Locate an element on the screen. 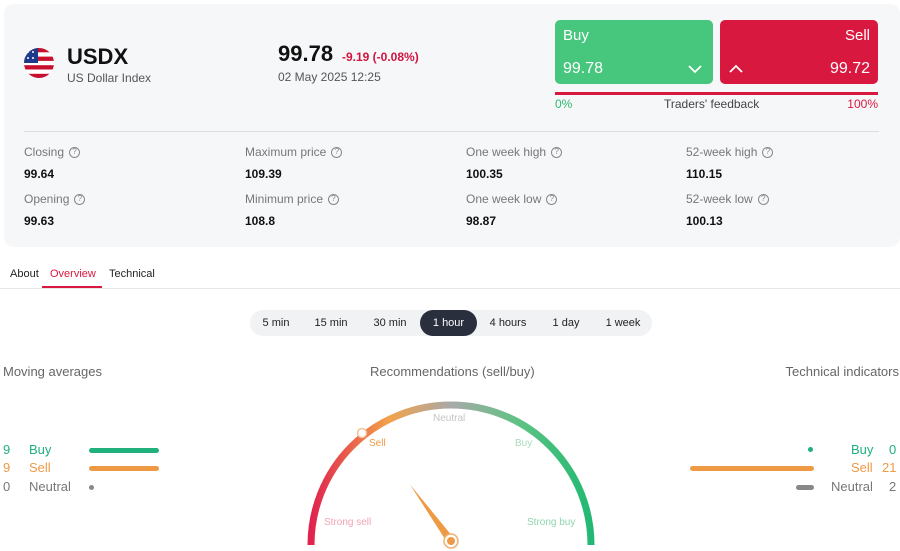  ti-sell-bar is located at coordinates (752, 468).